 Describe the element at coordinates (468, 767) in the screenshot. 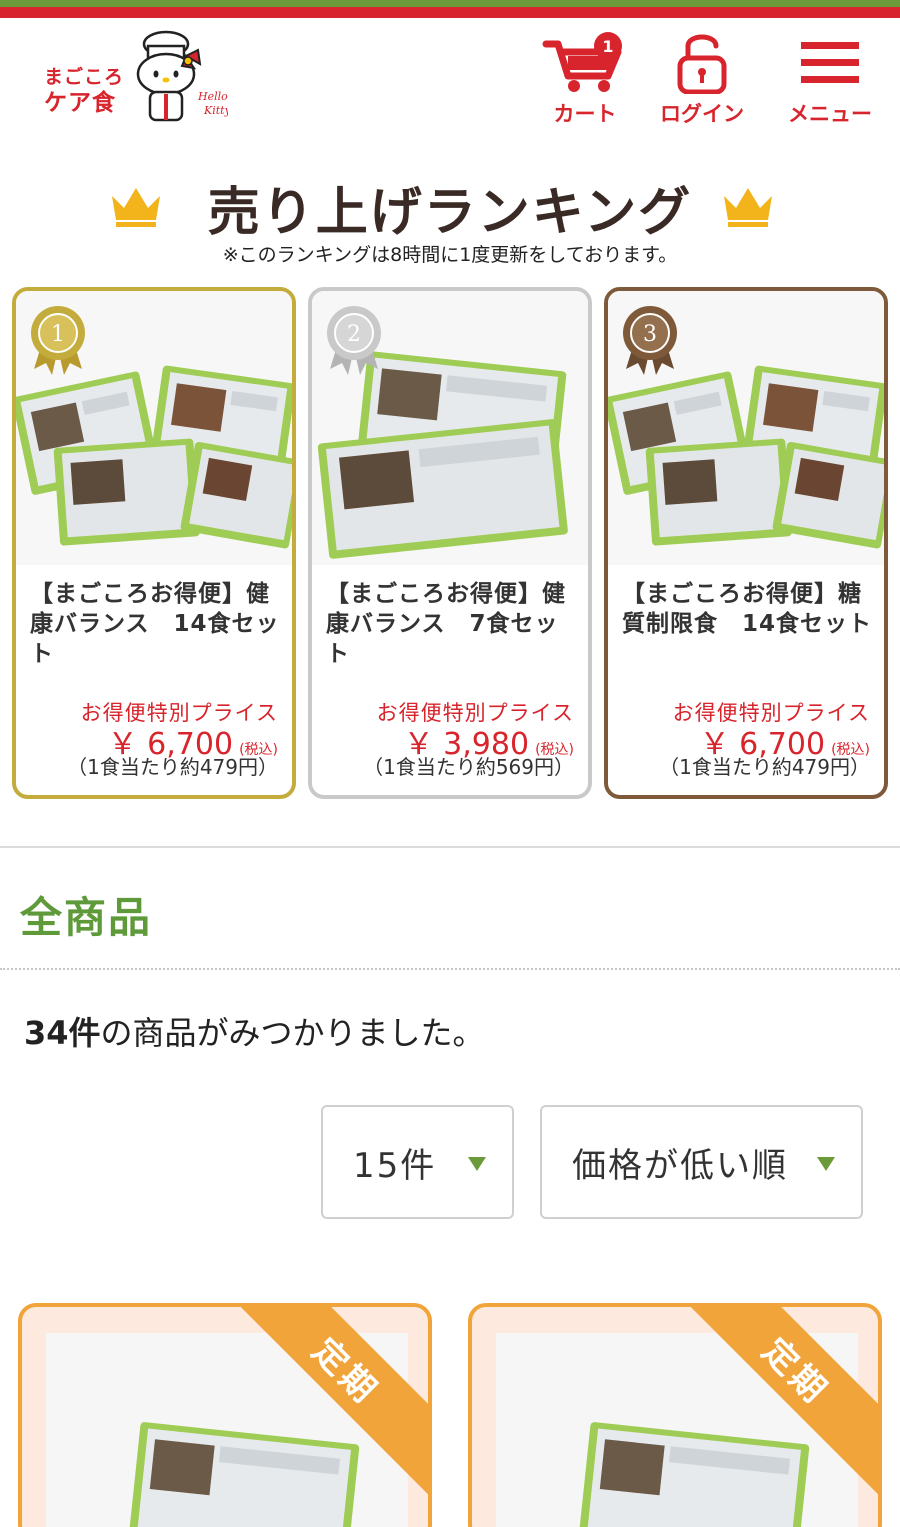

I see `price-per-meal: （1食当たり約569円）` at that location.